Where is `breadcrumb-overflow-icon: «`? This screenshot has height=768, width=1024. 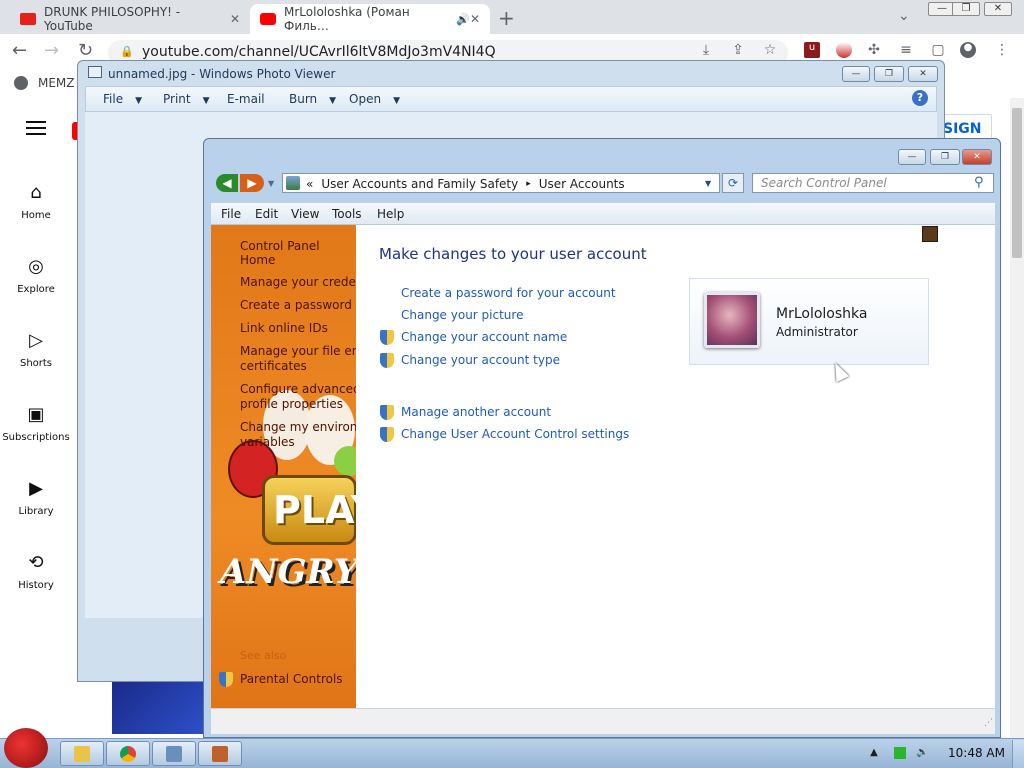 breadcrumb-overflow-icon: « is located at coordinates (309, 184).